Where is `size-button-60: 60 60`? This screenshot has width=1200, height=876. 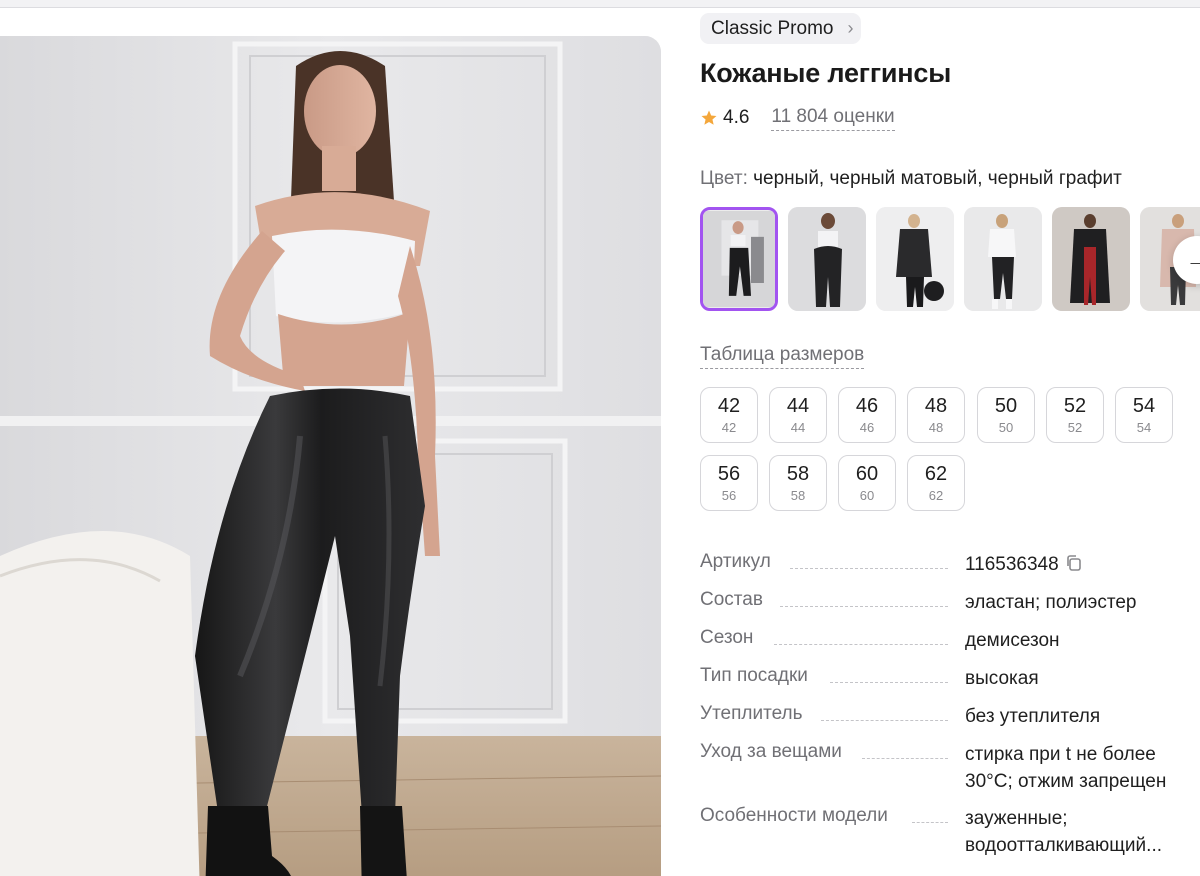 size-button-60: 60 60 is located at coordinates (867, 483).